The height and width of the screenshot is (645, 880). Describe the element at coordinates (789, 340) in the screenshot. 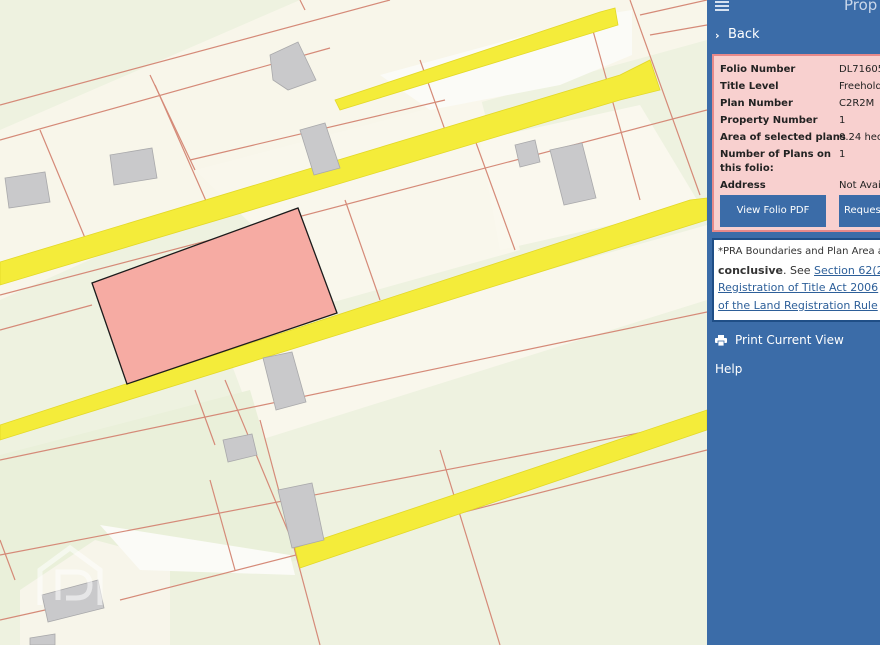

I see `print-label: Print Current View` at that location.